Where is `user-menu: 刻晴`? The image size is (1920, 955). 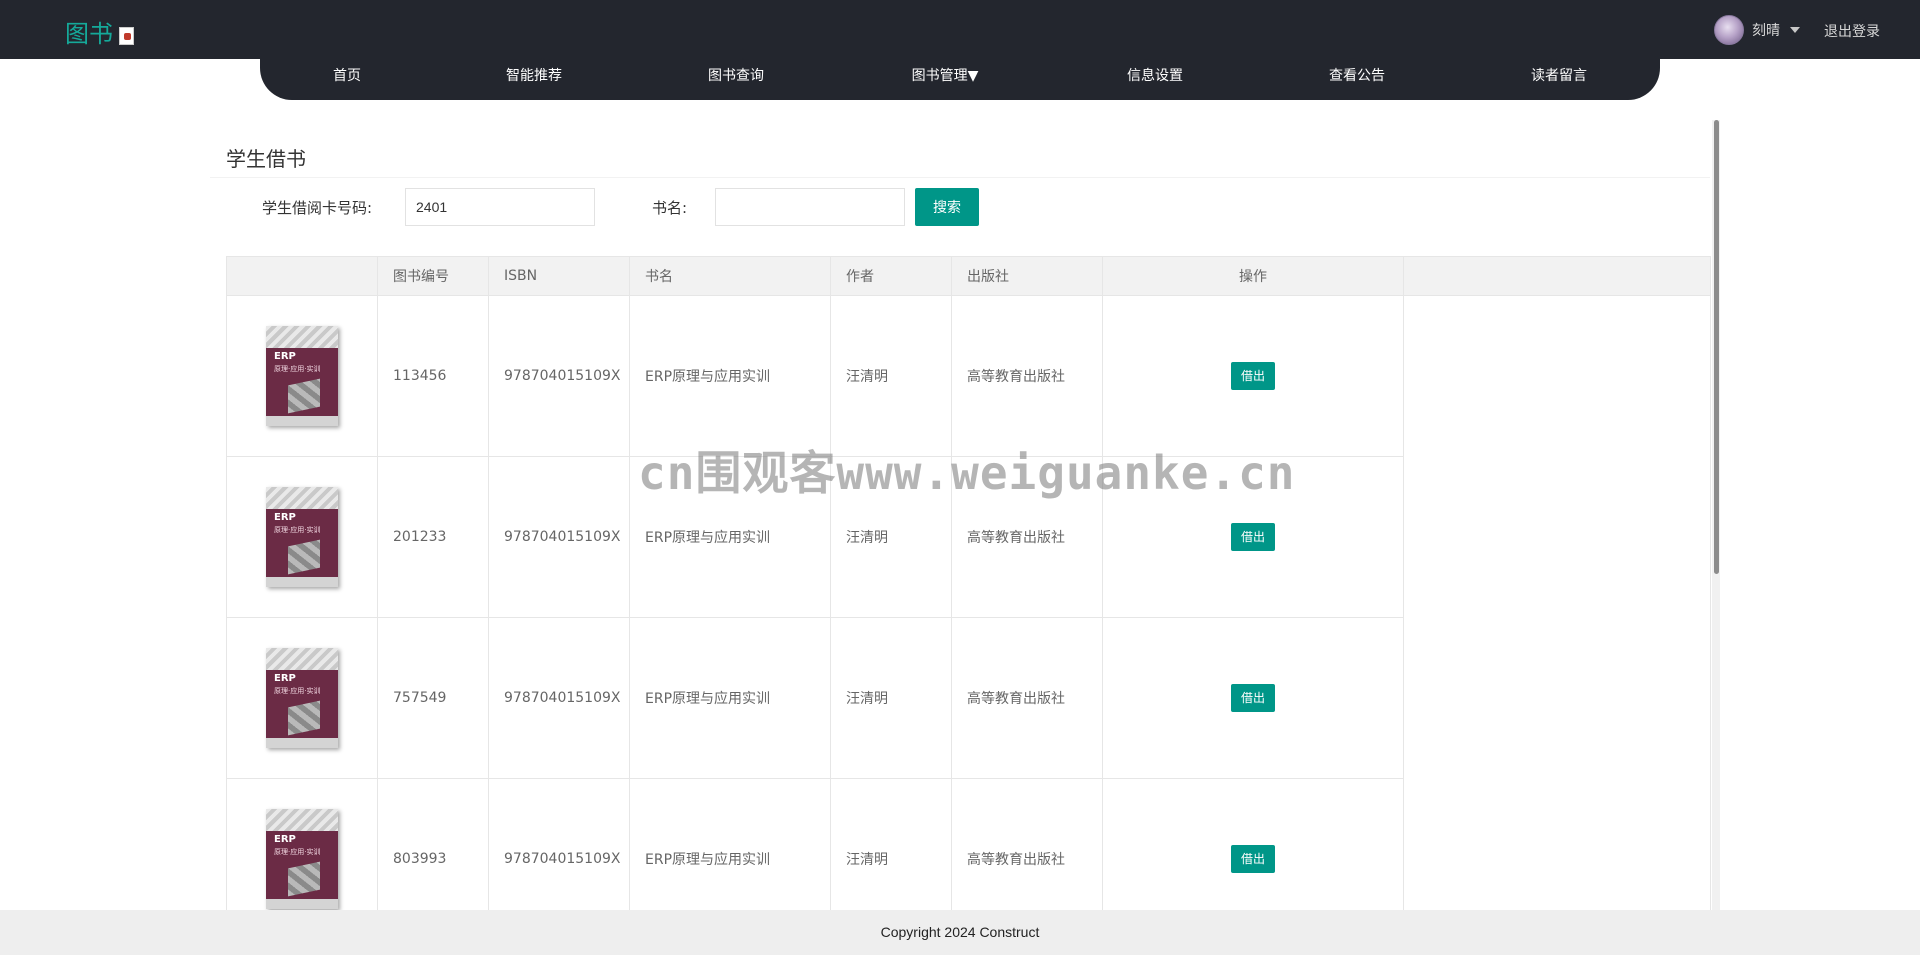
user-menu: 刻晴 is located at coordinates (1757, 30).